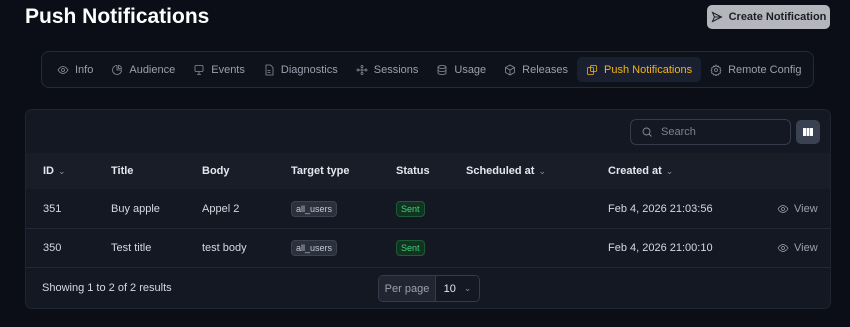 Image resolution: width=850 pixels, height=327 pixels. What do you see at coordinates (84, 69) in the screenshot?
I see `tab-label: Info` at bounding box center [84, 69].